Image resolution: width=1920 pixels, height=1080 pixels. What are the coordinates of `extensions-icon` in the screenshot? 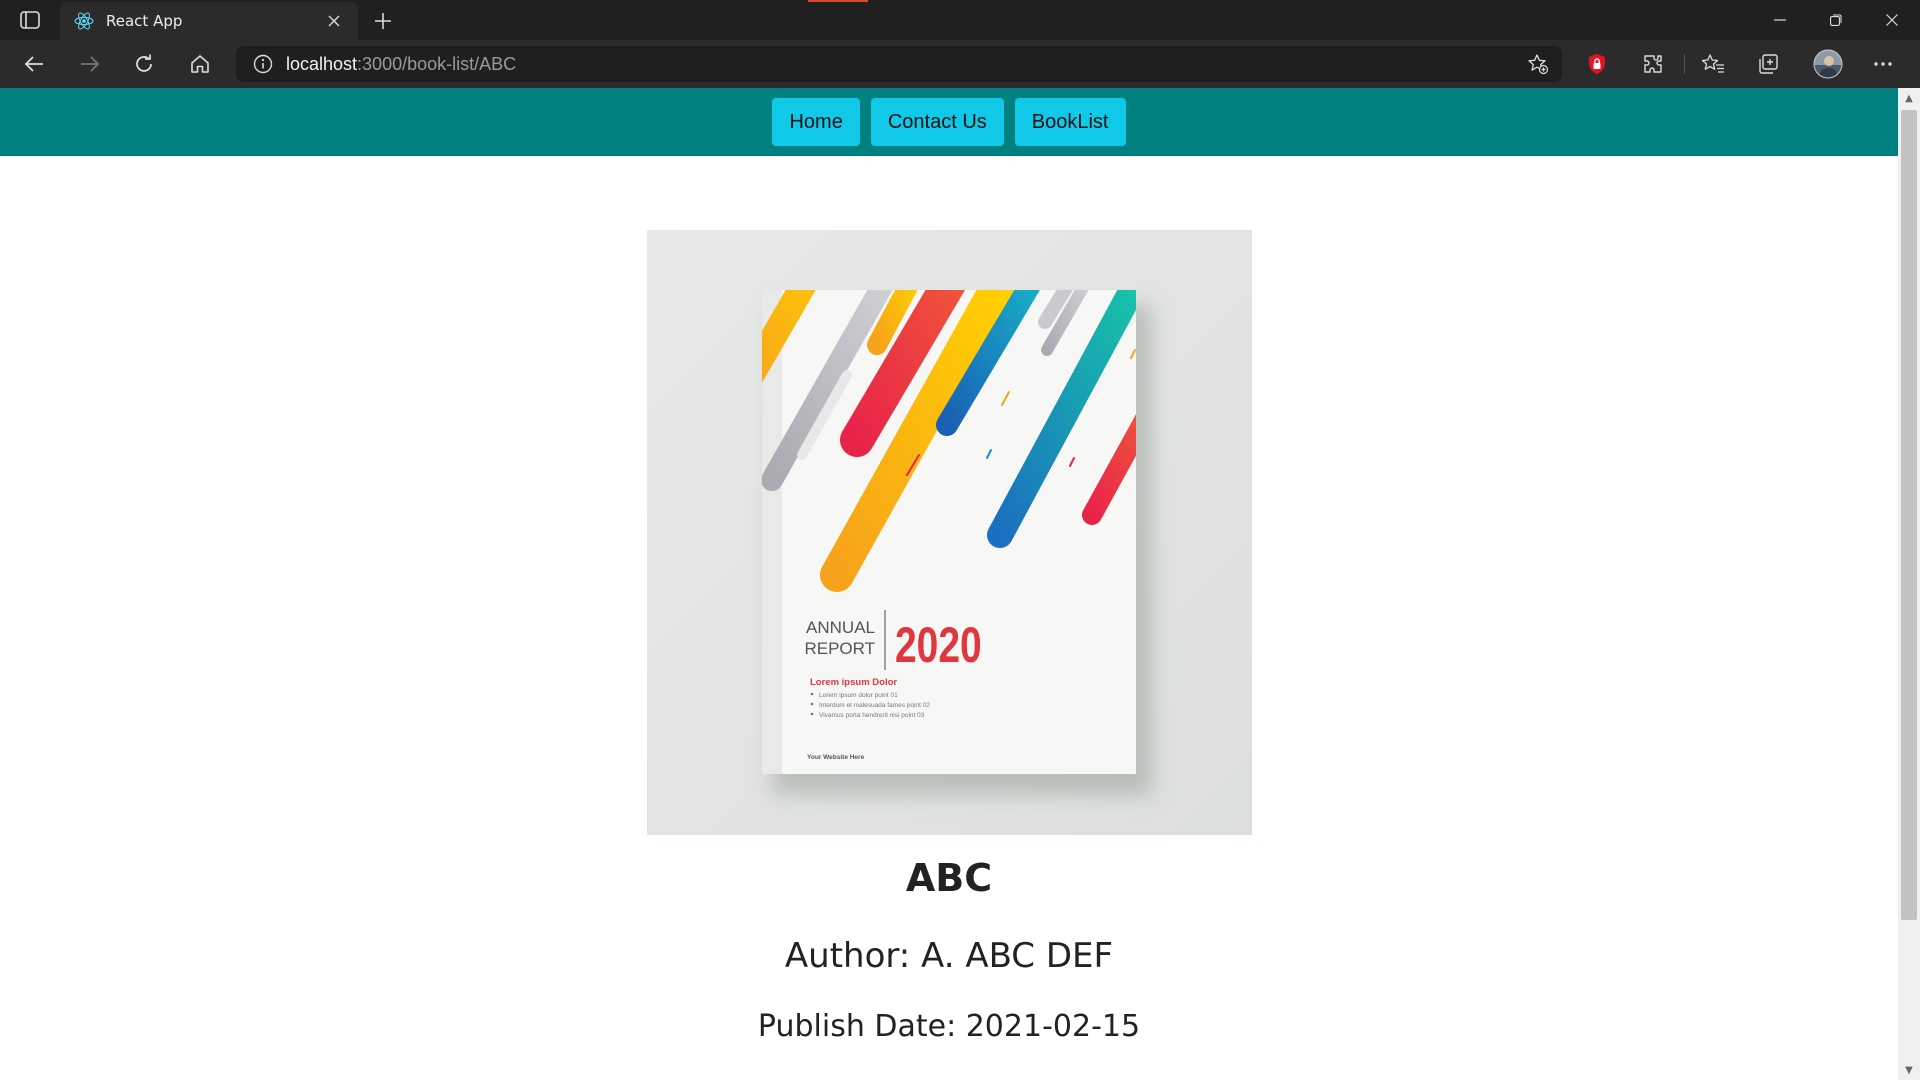 It's located at (1653, 64).